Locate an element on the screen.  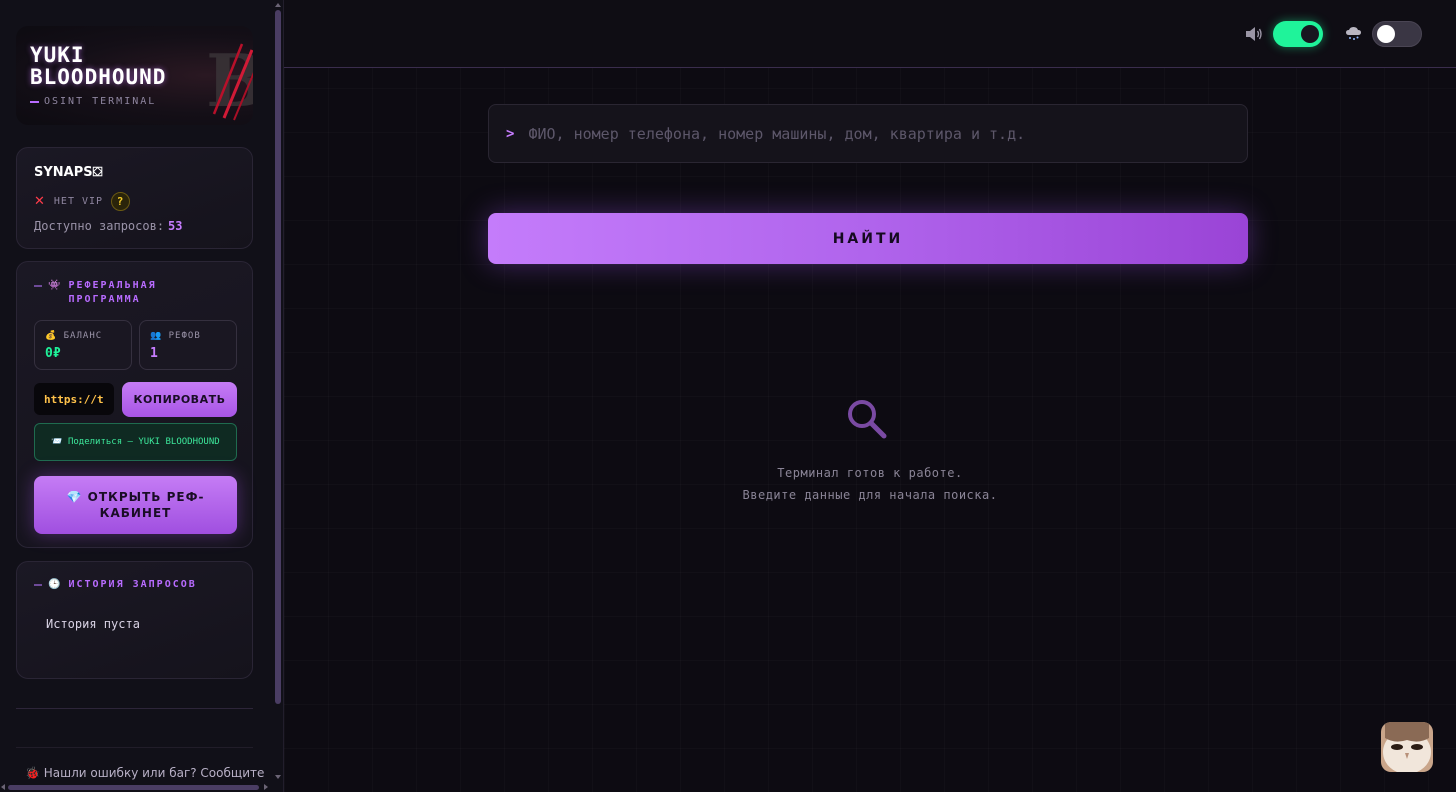
weather-toggle is located at coordinates (1397, 34).